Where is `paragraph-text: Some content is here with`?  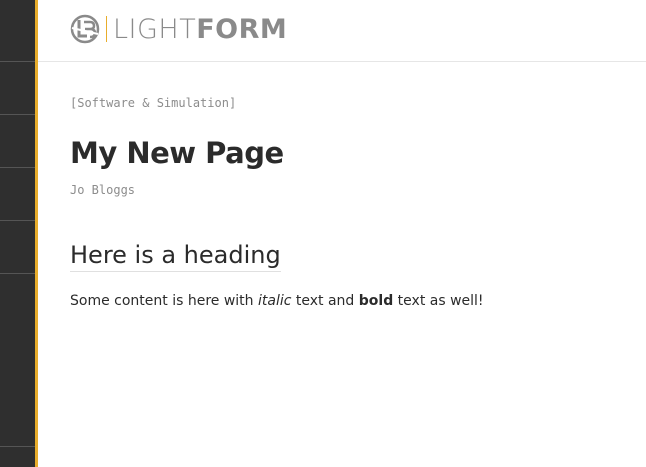 paragraph-text: Some content is here with is located at coordinates (164, 301).